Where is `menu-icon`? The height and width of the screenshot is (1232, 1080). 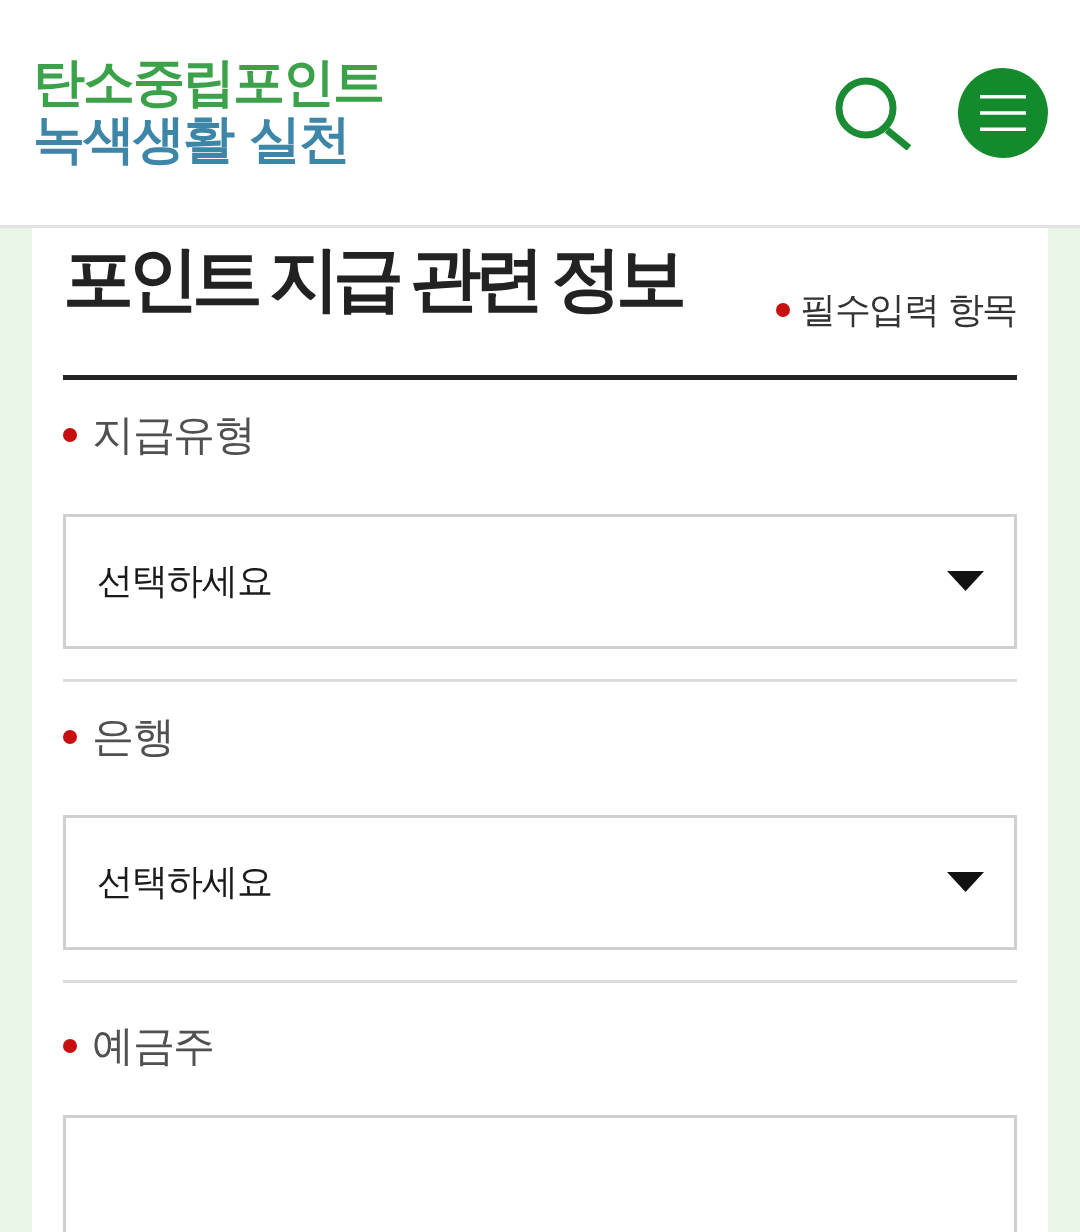 menu-icon is located at coordinates (1003, 112).